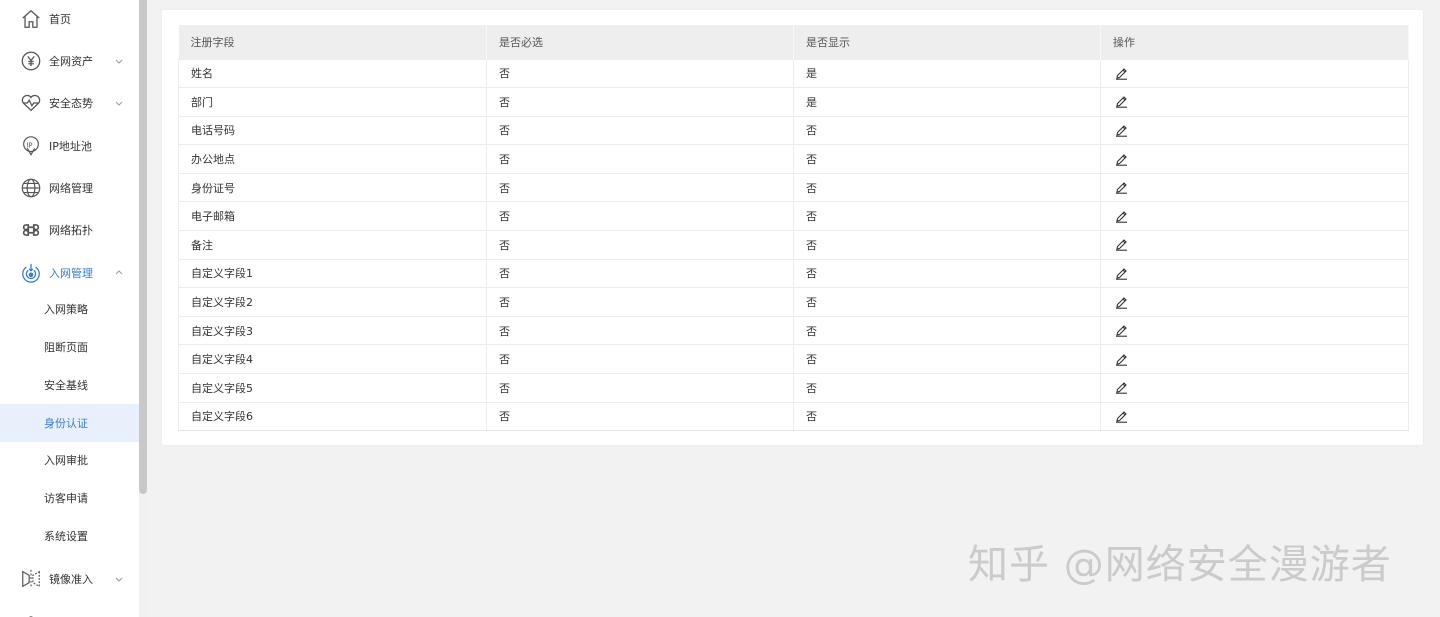  Describe the element at coordinates (332, 388) in the screenshot. I see `cell-field-name: 自定义字段5` at that location.